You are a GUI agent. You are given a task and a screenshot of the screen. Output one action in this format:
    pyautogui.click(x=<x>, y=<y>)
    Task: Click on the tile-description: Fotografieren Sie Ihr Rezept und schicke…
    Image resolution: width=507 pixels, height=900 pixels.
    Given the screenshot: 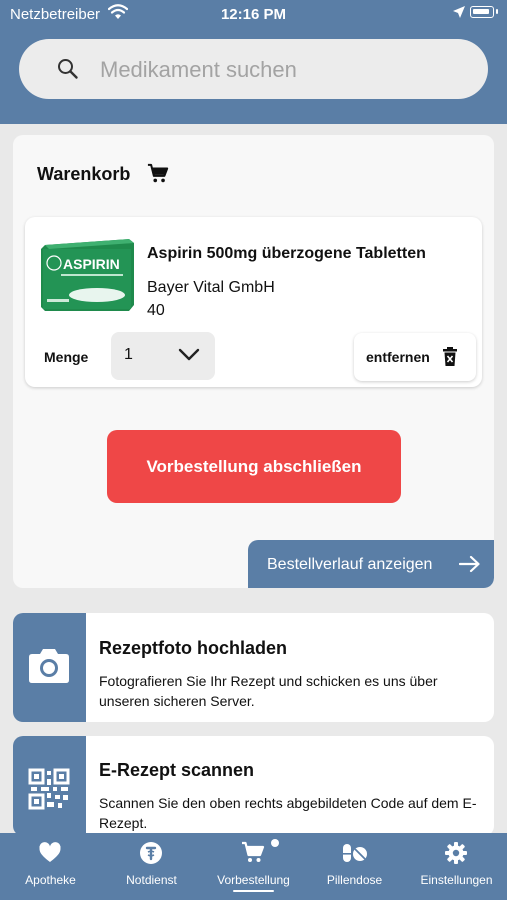 What is the action you would take?
    pyautogui.click(x=268, y=691)
    